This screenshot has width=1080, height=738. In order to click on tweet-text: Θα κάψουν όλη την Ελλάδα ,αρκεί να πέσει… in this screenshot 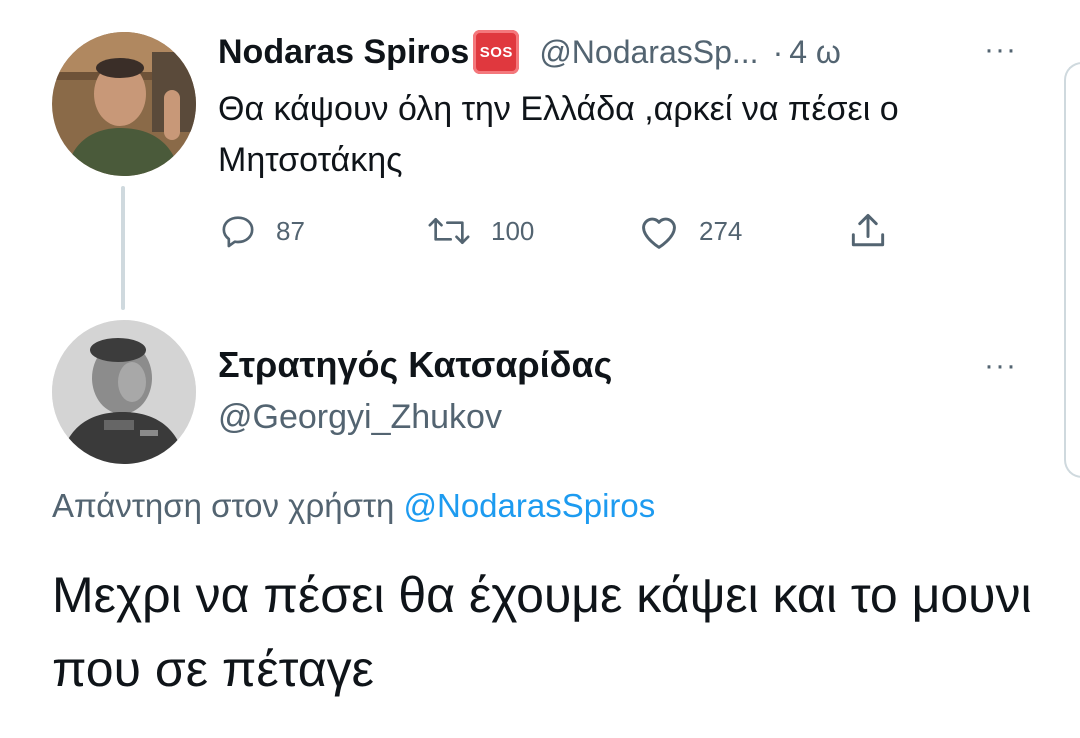, I will do `click(558, 134)`.